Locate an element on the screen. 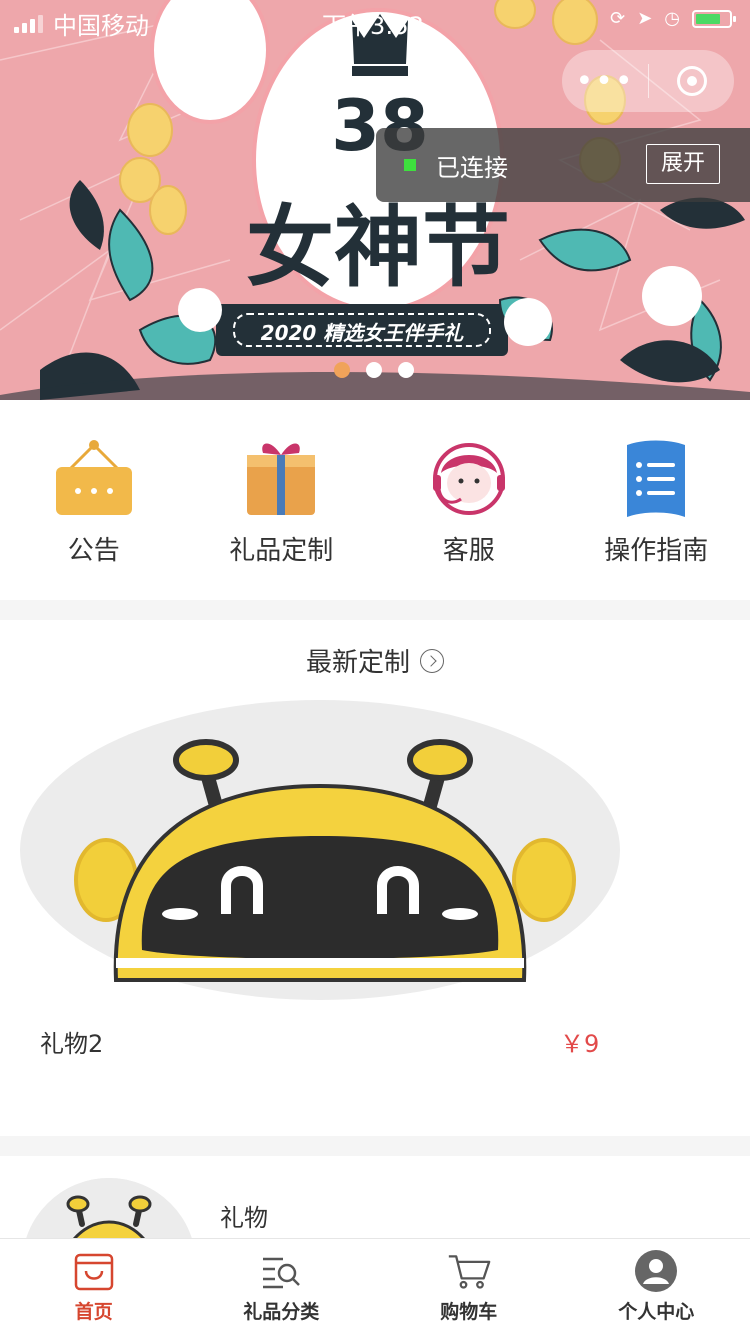 This screenshot has height=1335, width=750. tab-label: 购物车 is located at coordinates (468, 1310).